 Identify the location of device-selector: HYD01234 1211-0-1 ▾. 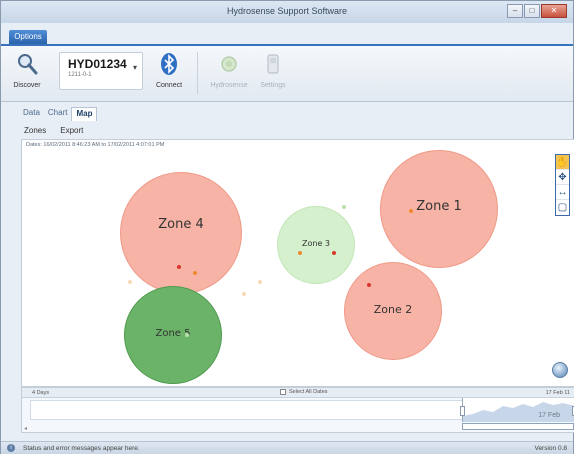
(101, 71).